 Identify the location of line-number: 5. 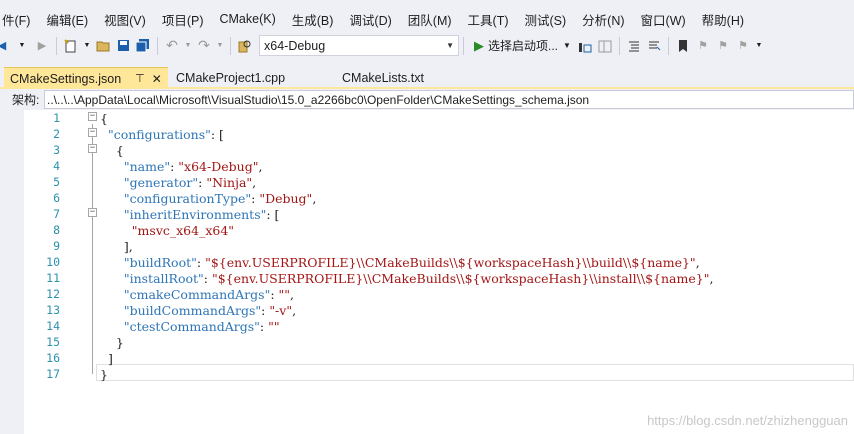
(56, 182).